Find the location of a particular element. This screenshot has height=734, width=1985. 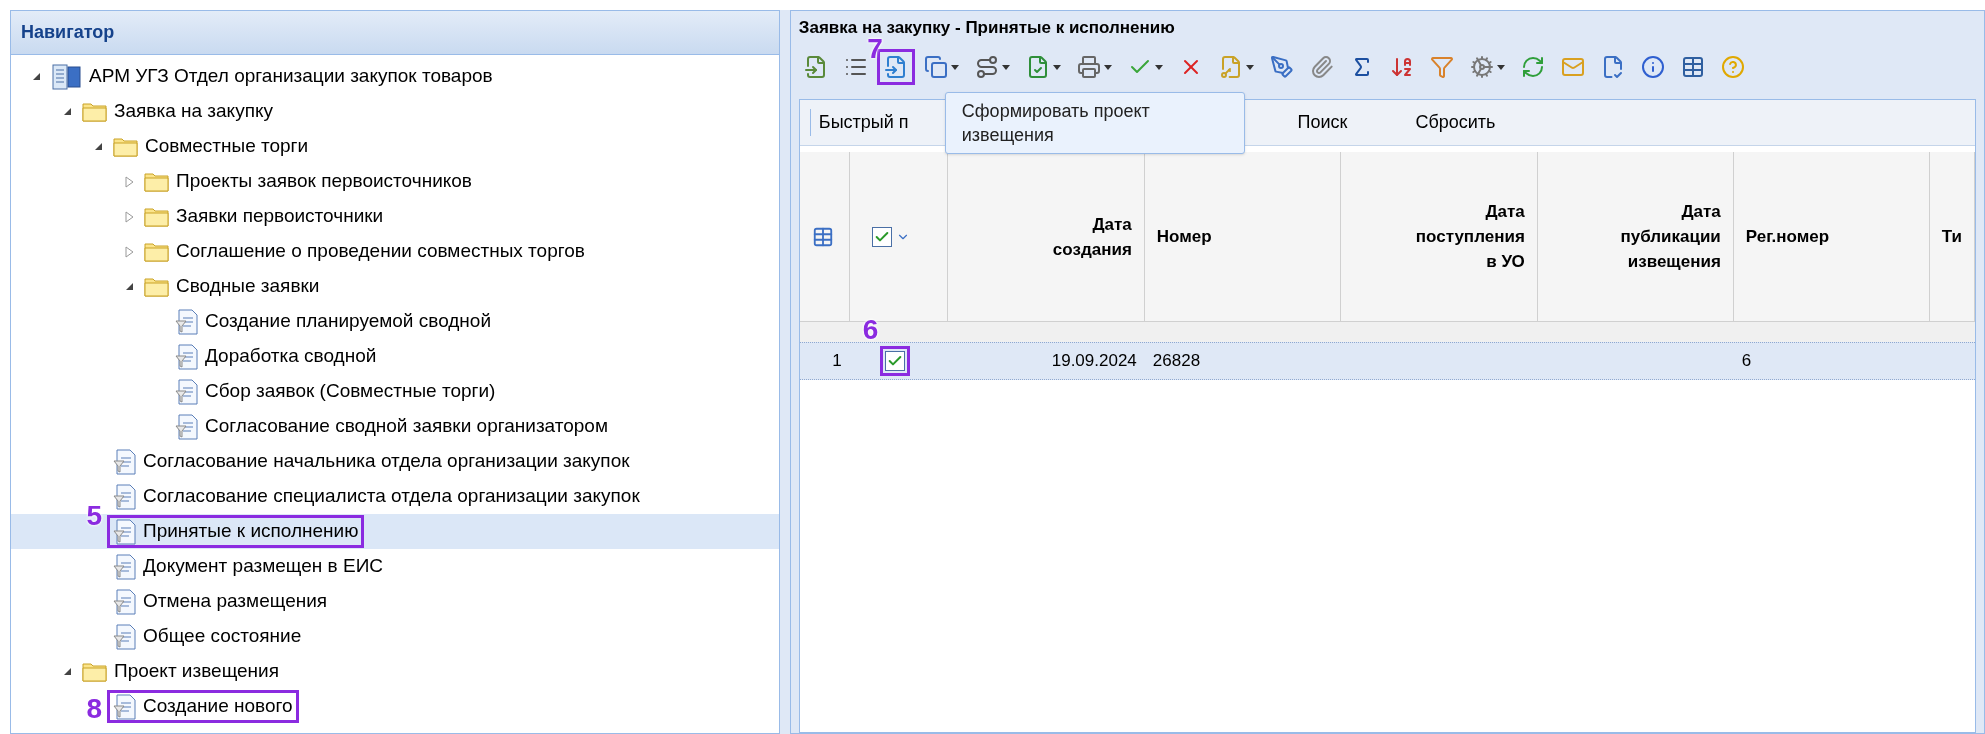

filter-button: Сбросить is located at coordinates (1455, 122).